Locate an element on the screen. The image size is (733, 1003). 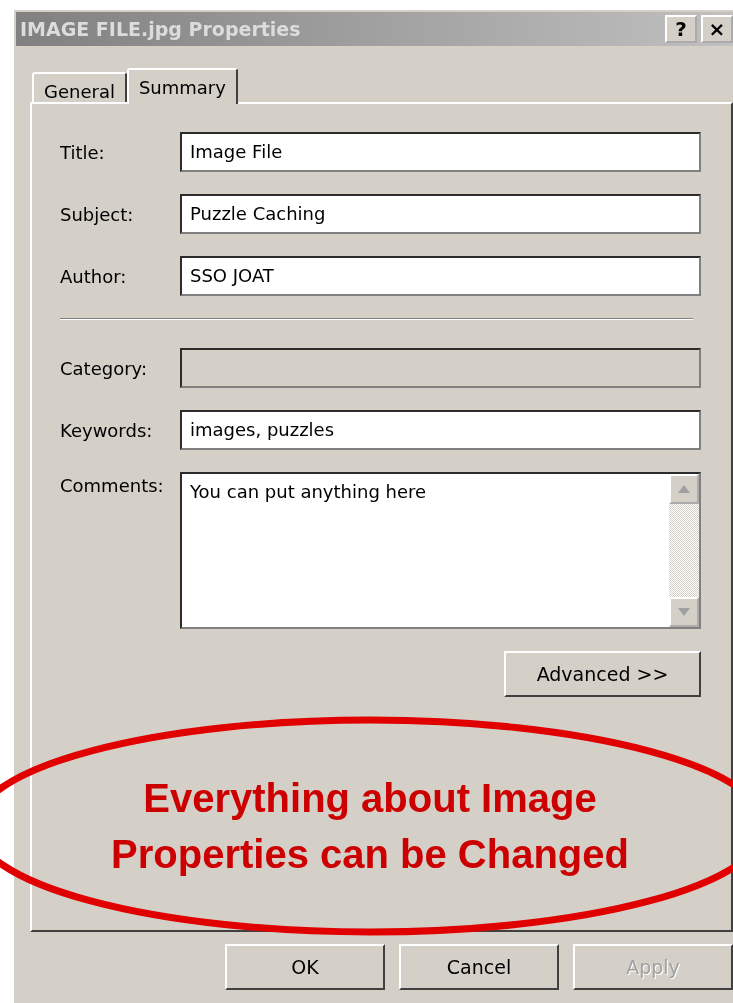
scrollbar is located at coordinates (684, 550).